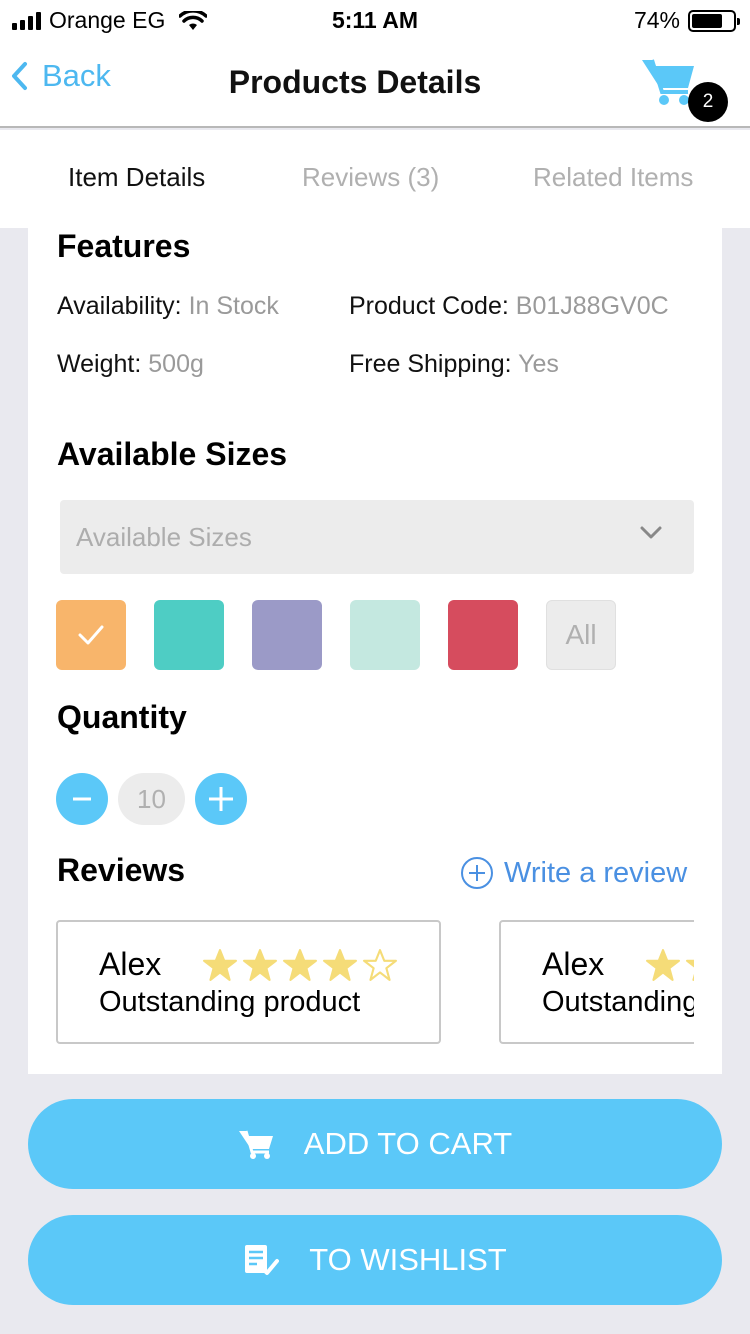 This screenshot has height=1334, width=750. I want to click on color-swatch-lavender, so click(287, 635).